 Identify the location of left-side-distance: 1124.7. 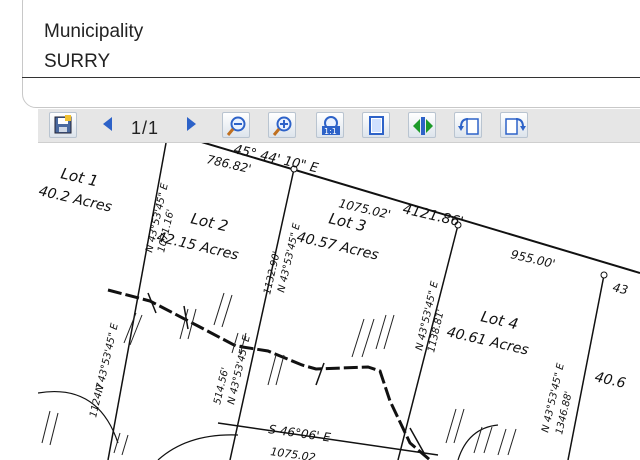
(97, 399).